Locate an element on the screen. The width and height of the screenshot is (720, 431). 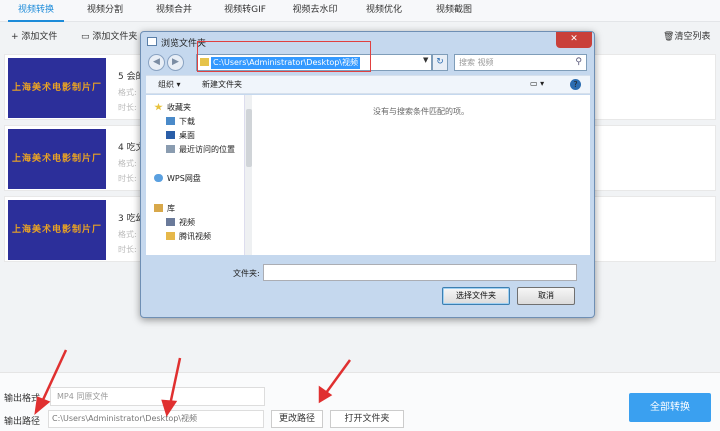
highlight-box is located at coordinates (284, 56).